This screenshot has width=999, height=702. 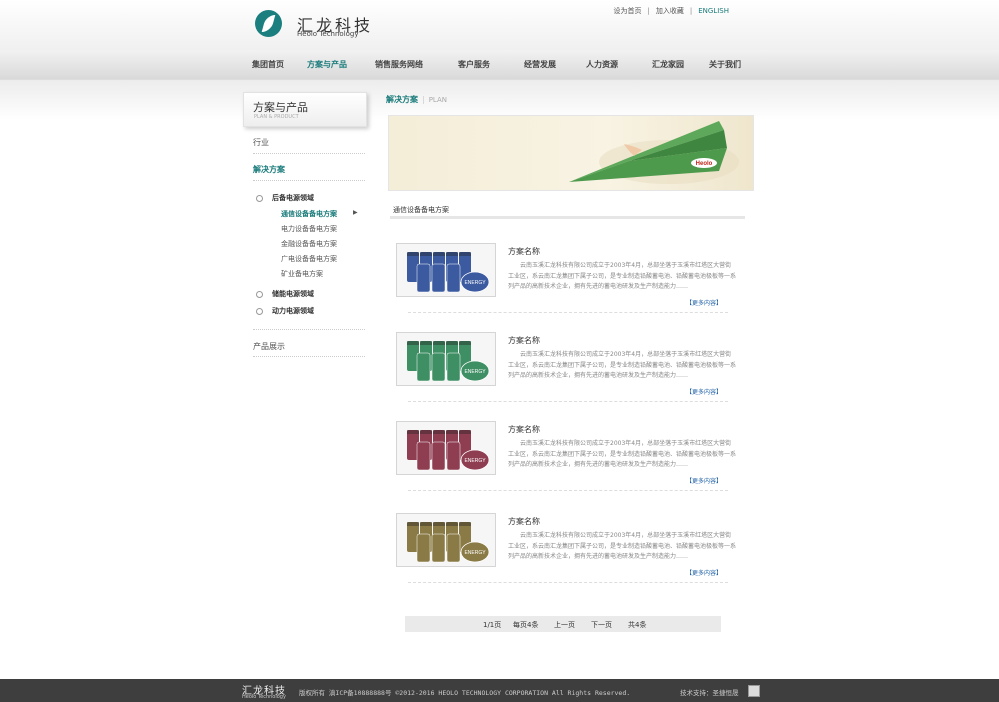 I want to click on nav-item-home-community: 汇龙家园, so click(x=668, y=64).